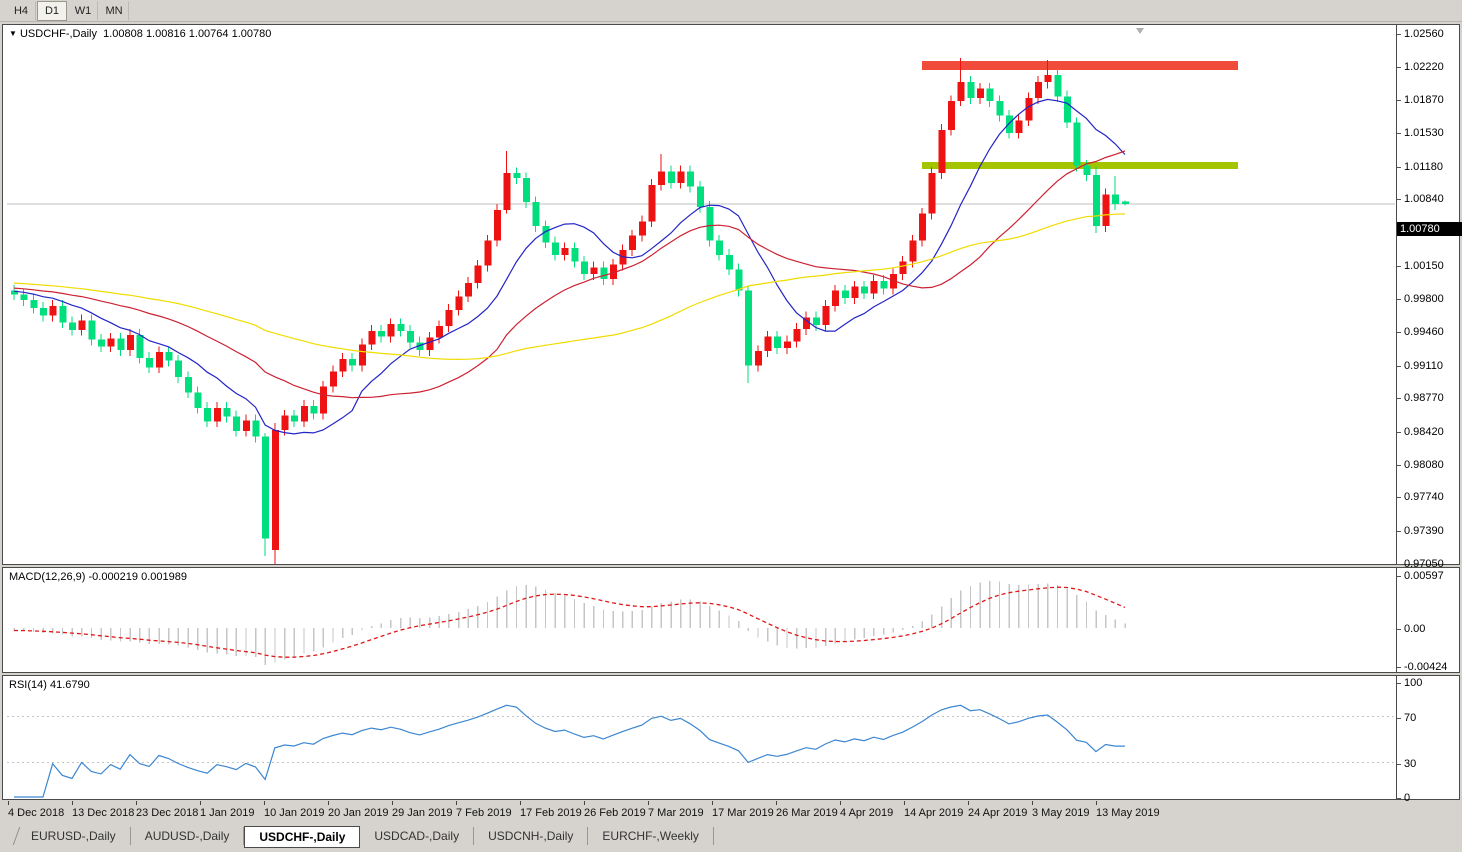 The width and height of the screenshot is (1462, 852). What do you see at coordinates (1396, 737) in the screenshot?
I see `rsi-scale-divider` at bounding box center [1396, 737].